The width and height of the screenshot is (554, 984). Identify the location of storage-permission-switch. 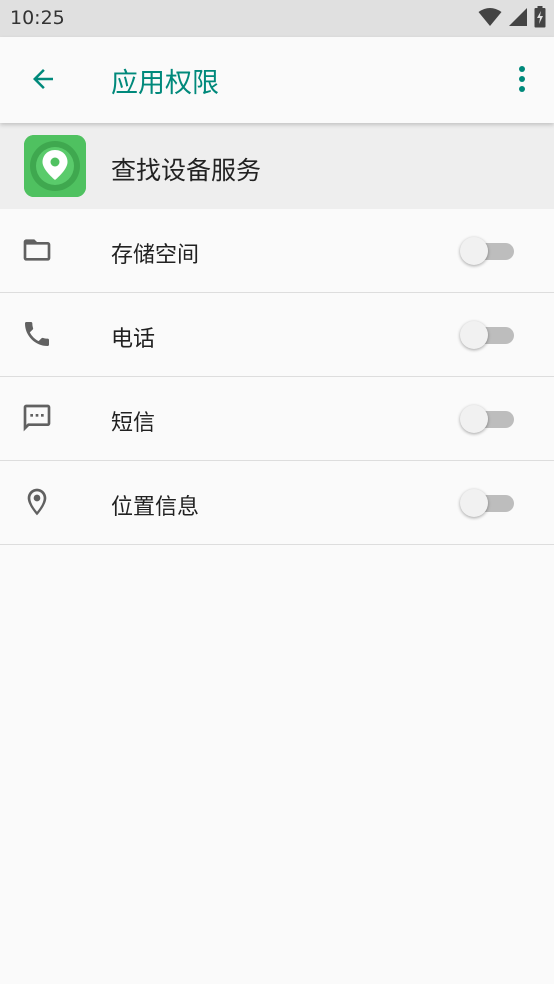
(488, 251).